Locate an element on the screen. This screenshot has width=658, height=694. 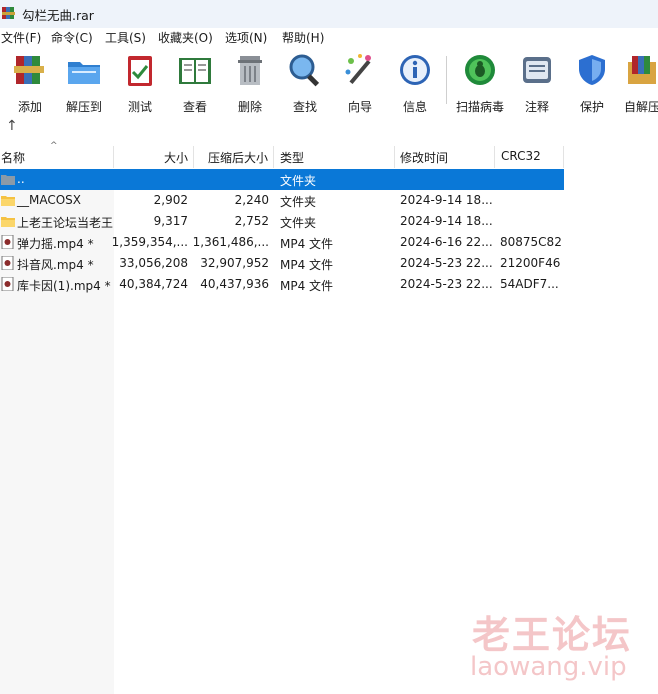
row-packed: 2,240 is located at coordinates (251, 200).